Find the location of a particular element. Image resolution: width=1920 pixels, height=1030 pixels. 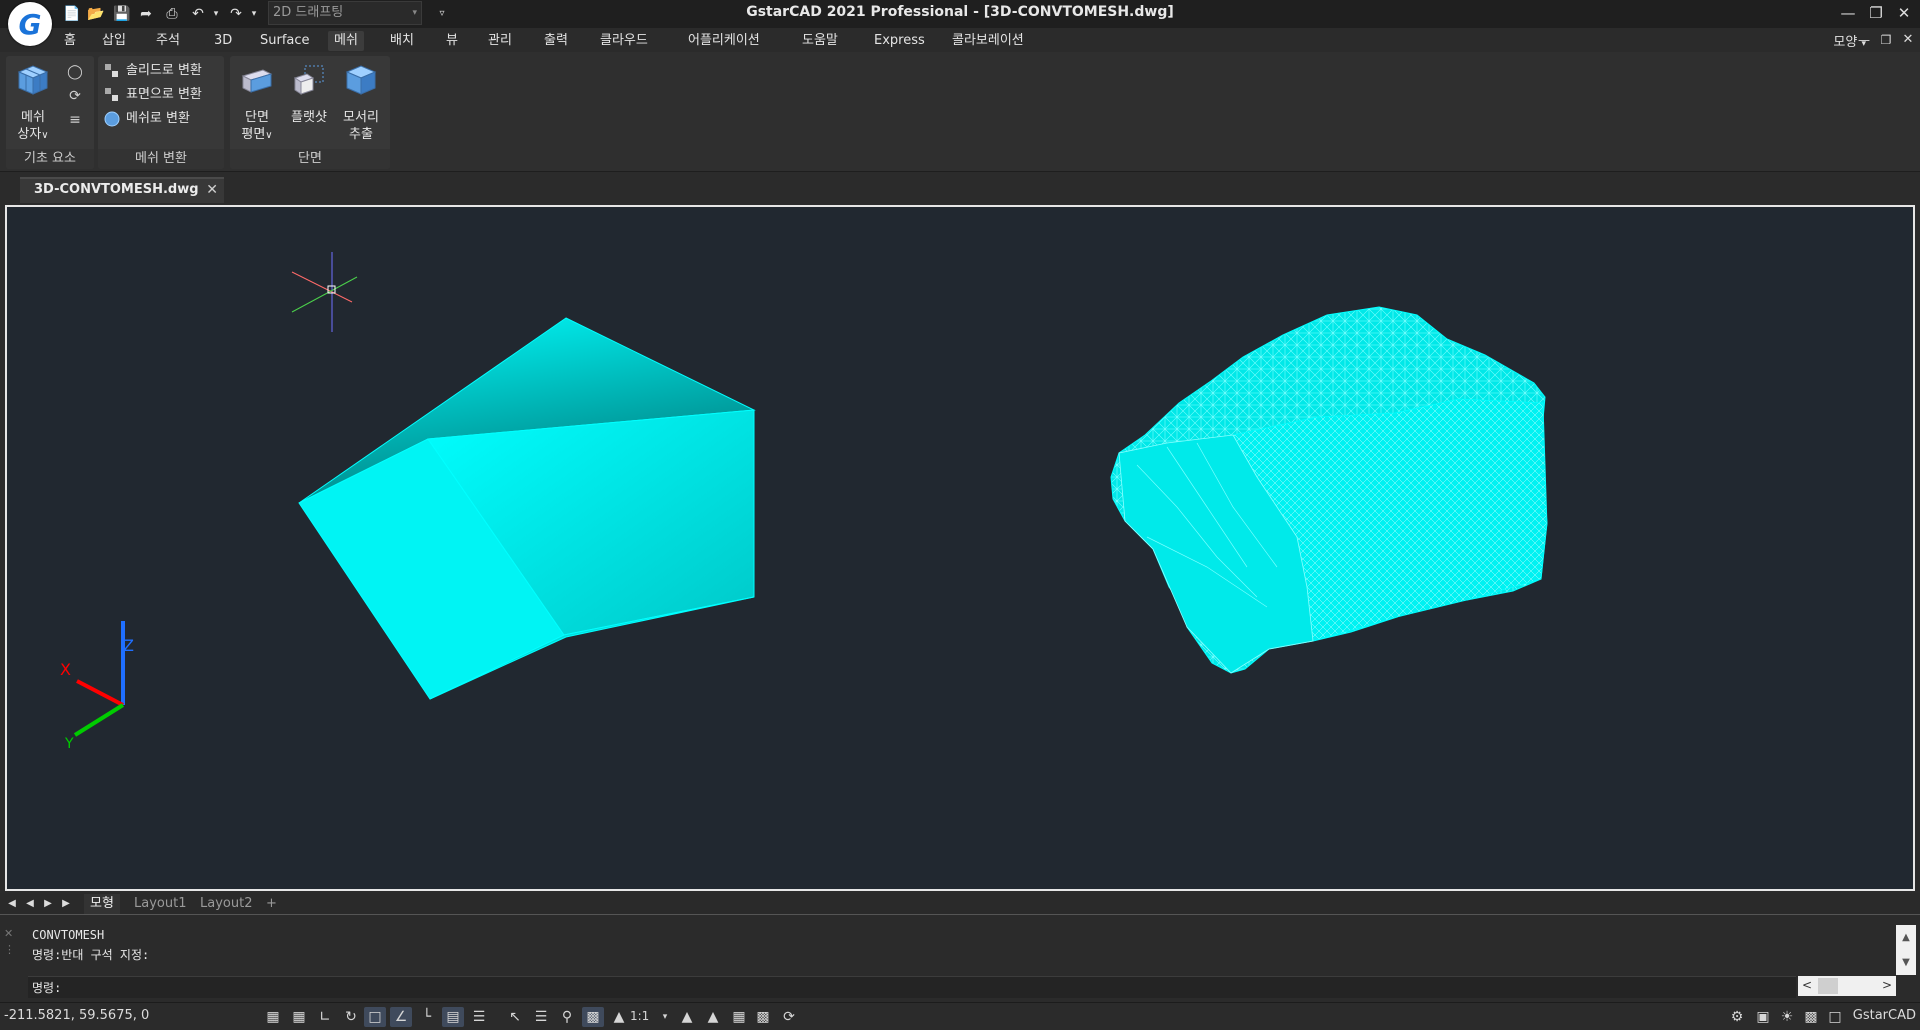

tab-output: 출력 is located at coordinates (556, 41).